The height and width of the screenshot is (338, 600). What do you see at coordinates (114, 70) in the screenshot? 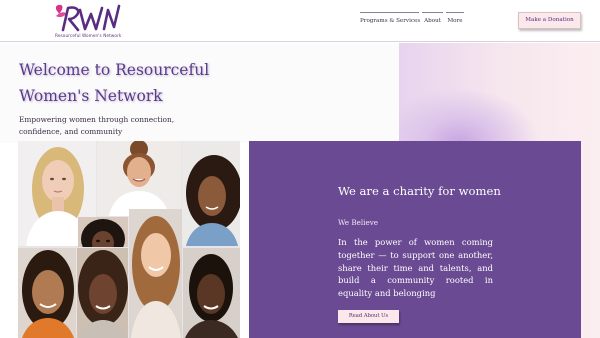
I see `hero-title-line1: Welcome to Resourceful` at bounding box center [114, 70].